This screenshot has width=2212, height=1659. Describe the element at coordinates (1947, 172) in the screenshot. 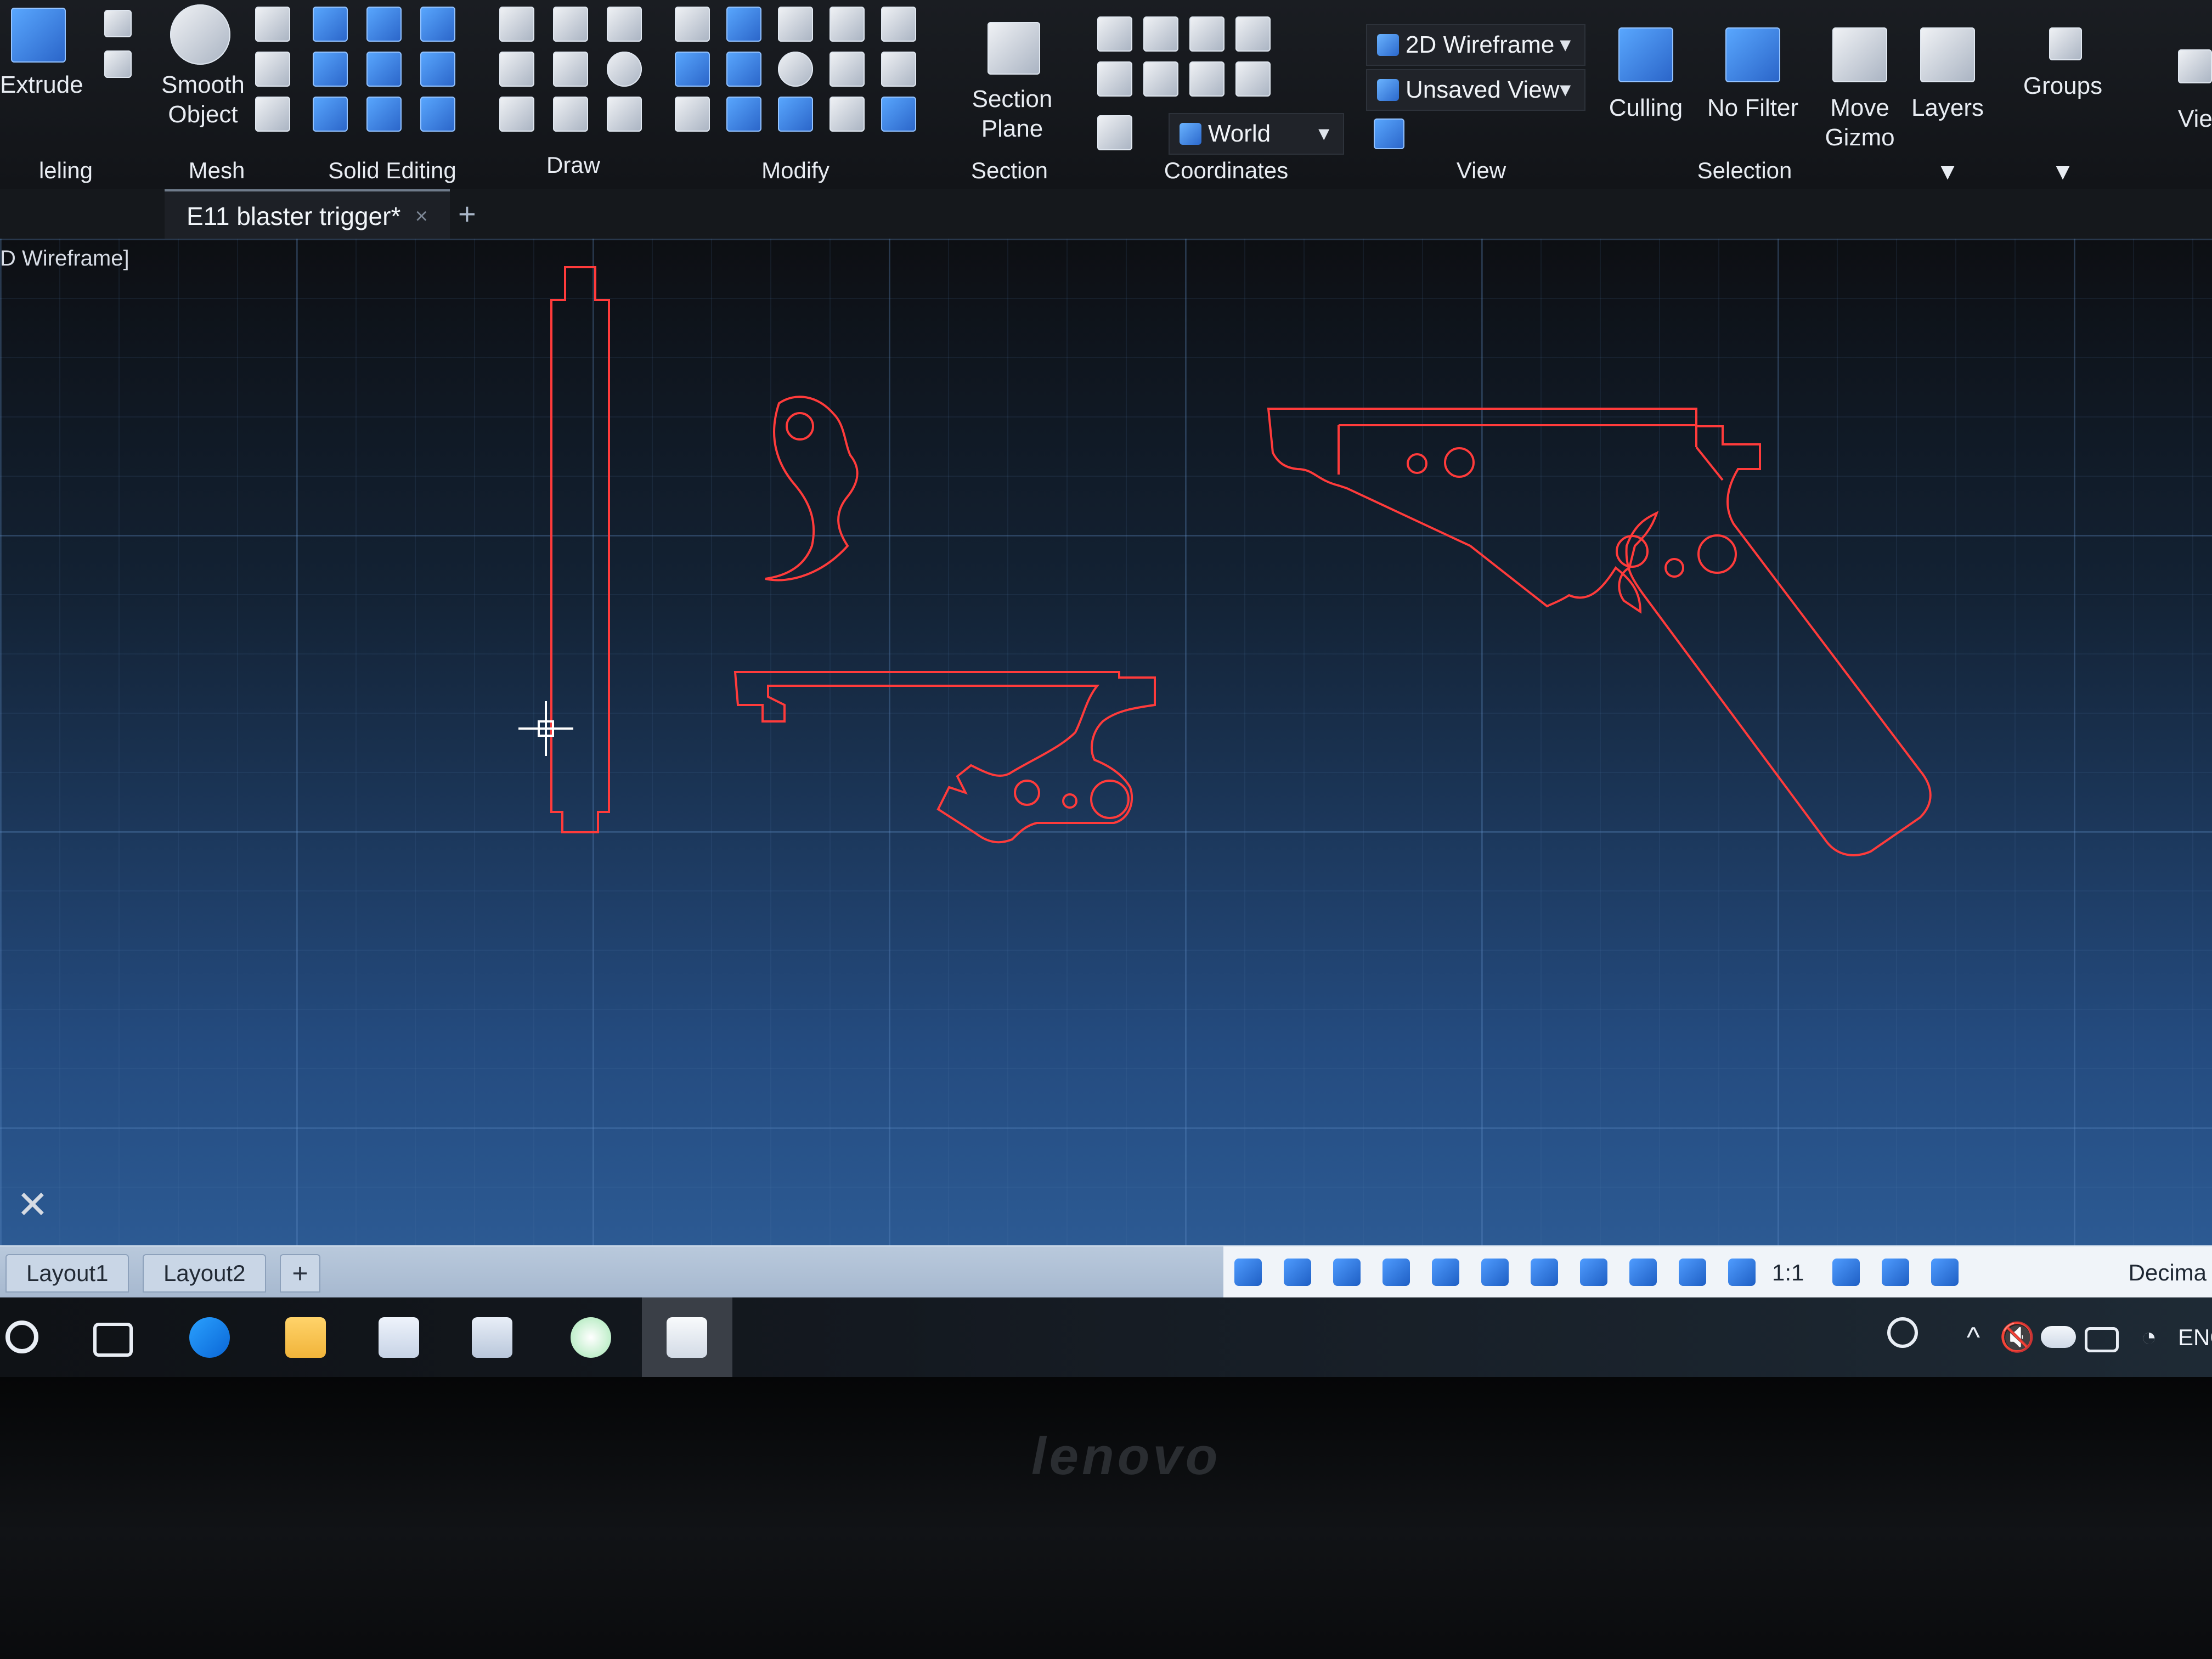

I see `layers-expand-icon: ▼` at that location.